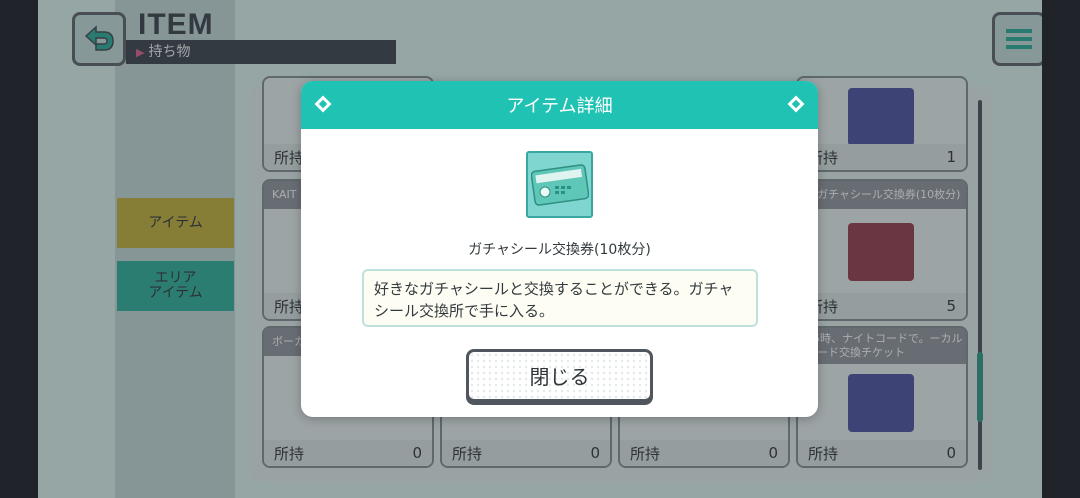 This screenshot has width=1080, height=498. I want to click on ticket-icon, so click(559, 184).